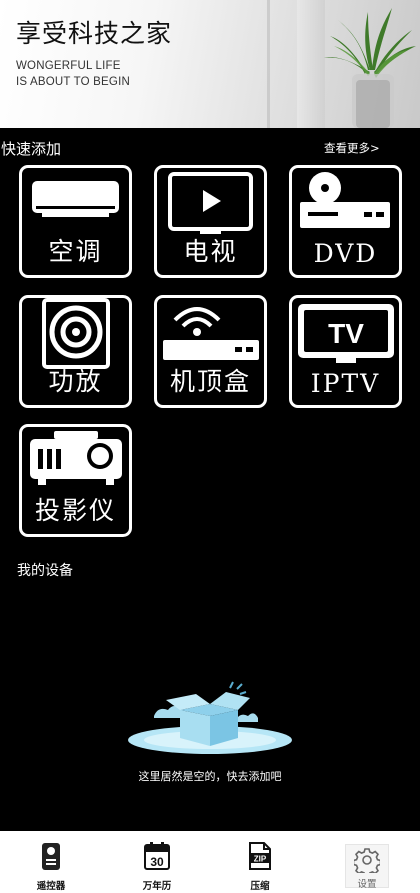  I want to click on nav-remote: 遥控器, so click(51, 862).